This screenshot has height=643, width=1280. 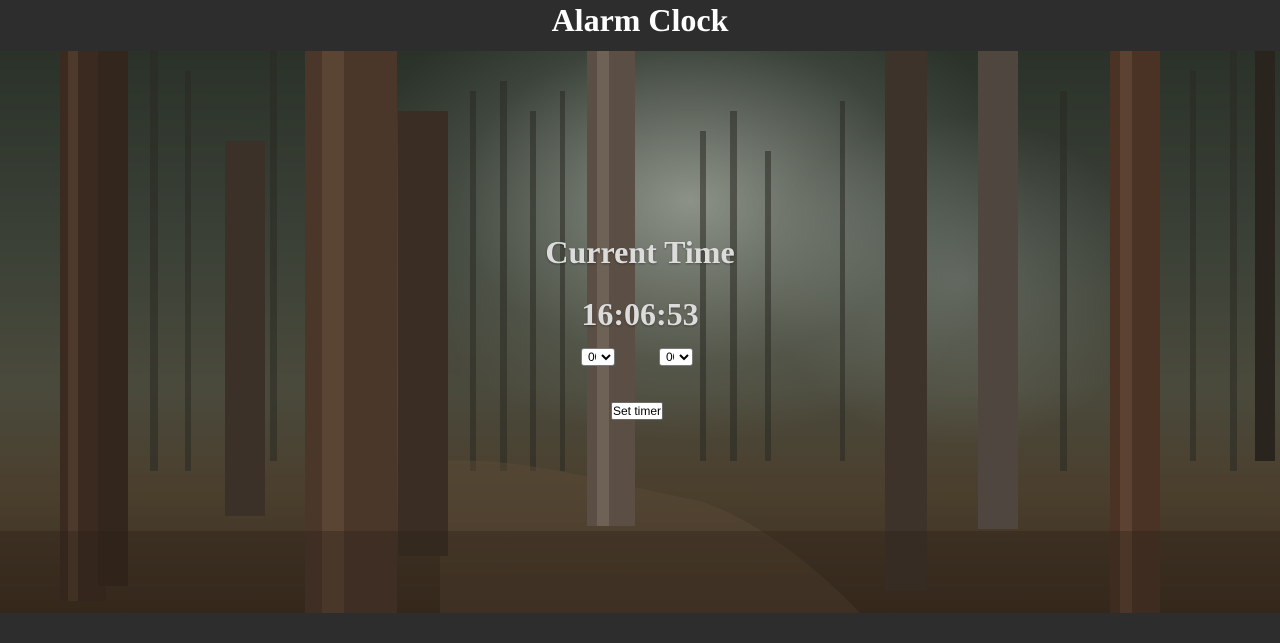 I want to click on current-time-display: 16:06:53, so click(x=640, y=314).